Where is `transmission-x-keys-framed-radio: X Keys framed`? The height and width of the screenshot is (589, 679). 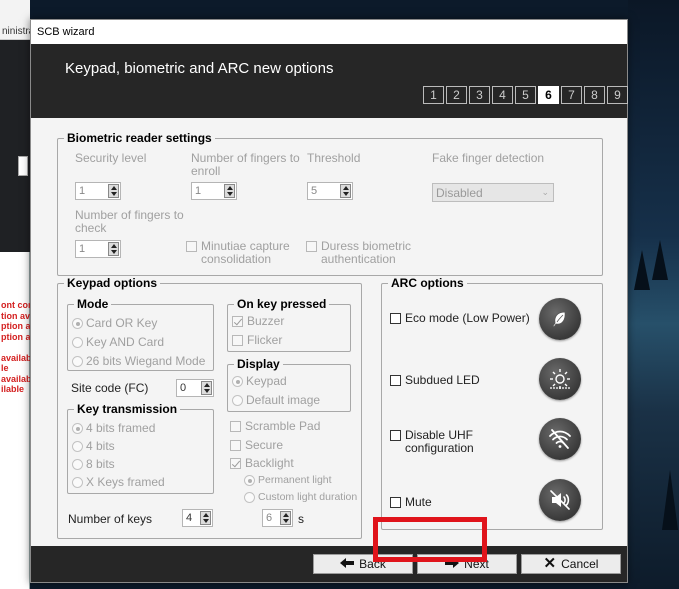 transmission-x-keys-framed-radio: X Keys framed is located at coordinates (118, 482).